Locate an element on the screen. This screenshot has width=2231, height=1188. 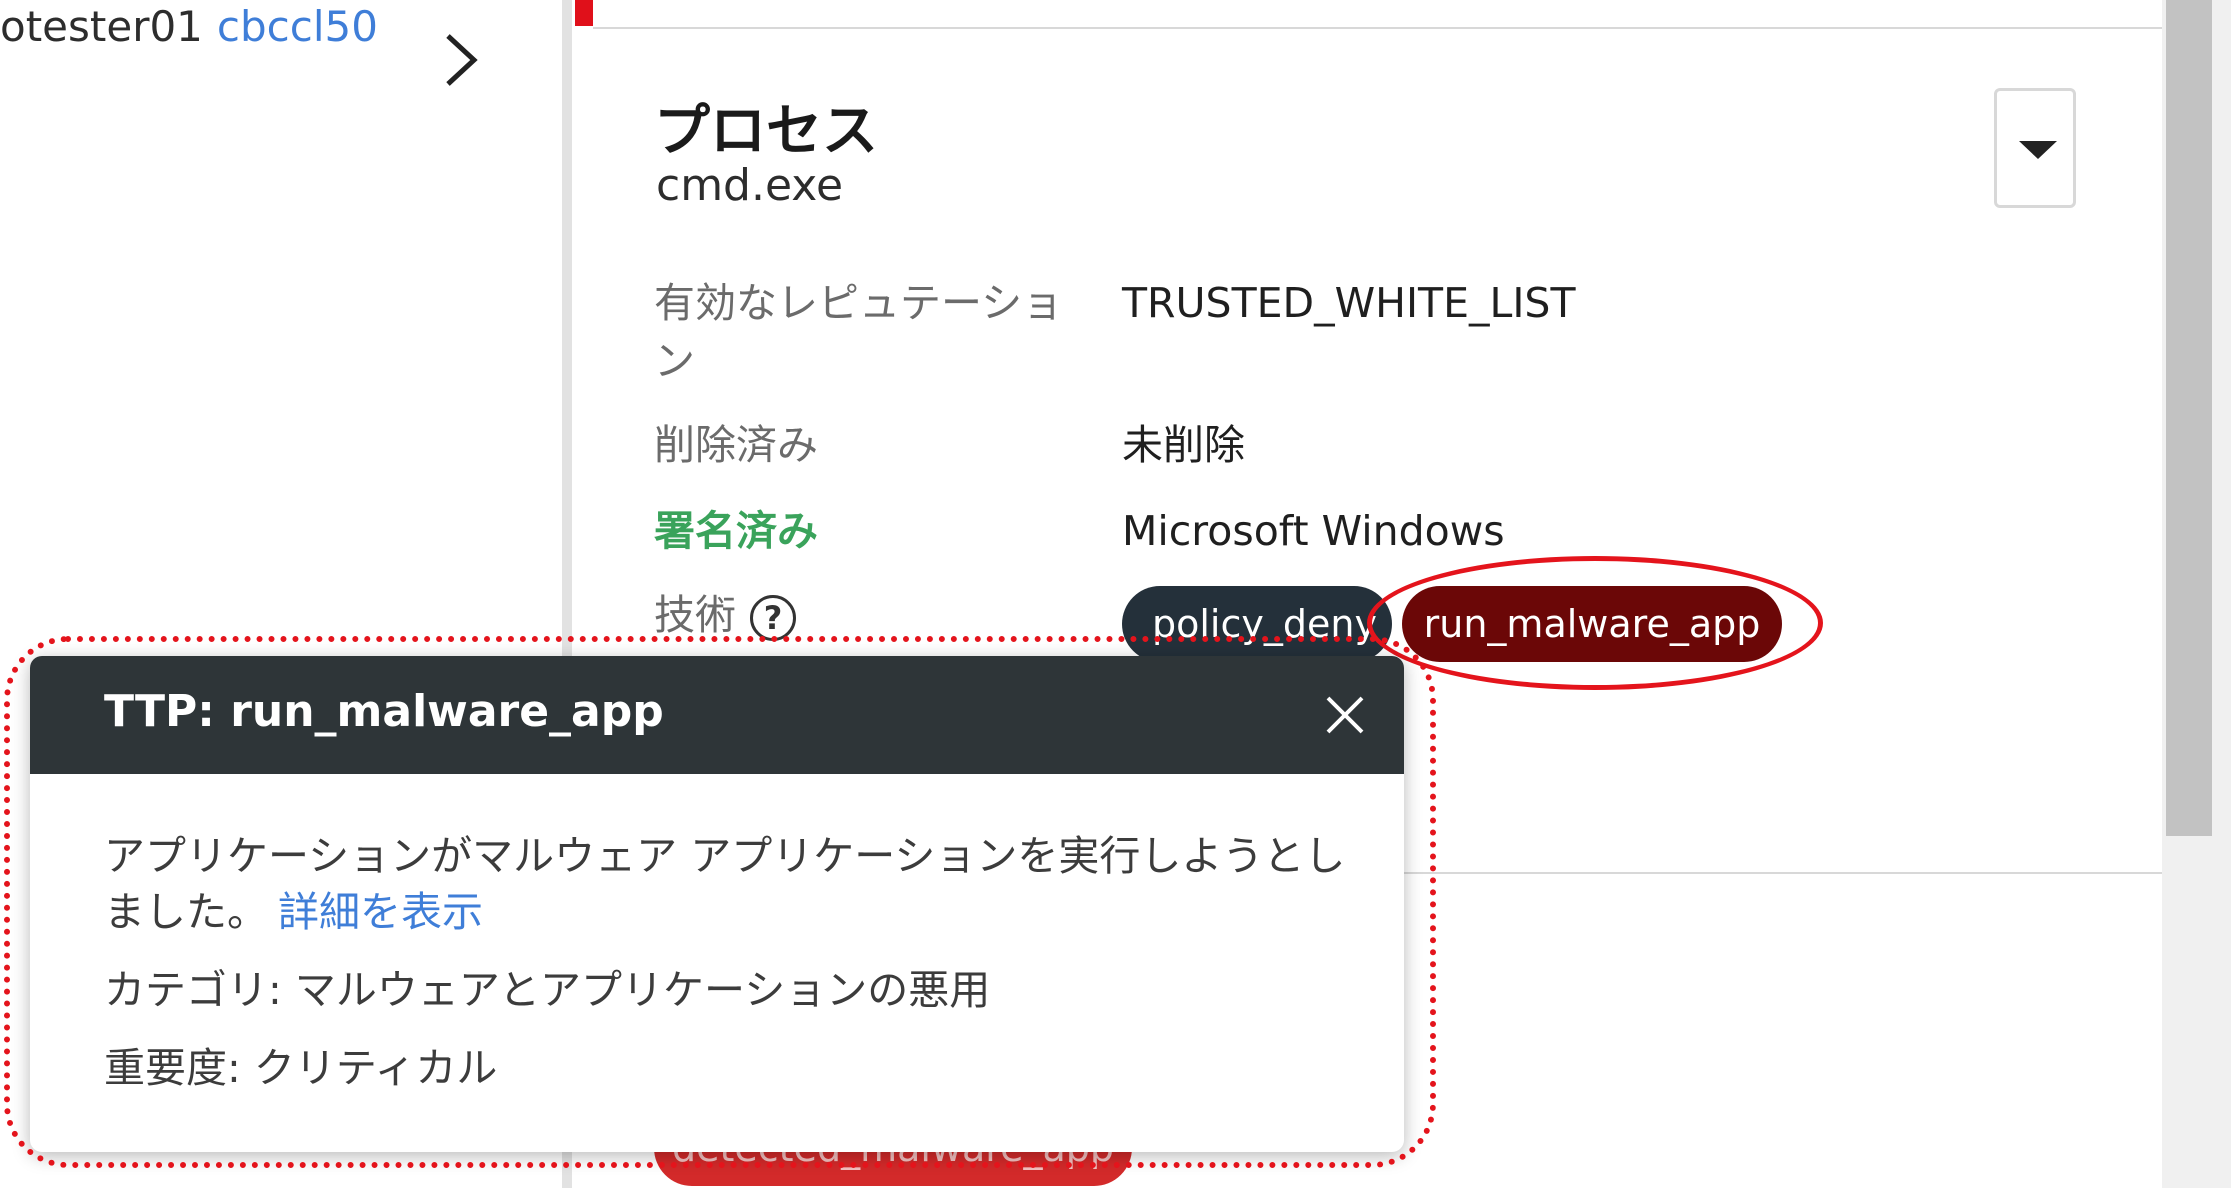
signed-label: 署名済み is located at coordinates (736, 531).